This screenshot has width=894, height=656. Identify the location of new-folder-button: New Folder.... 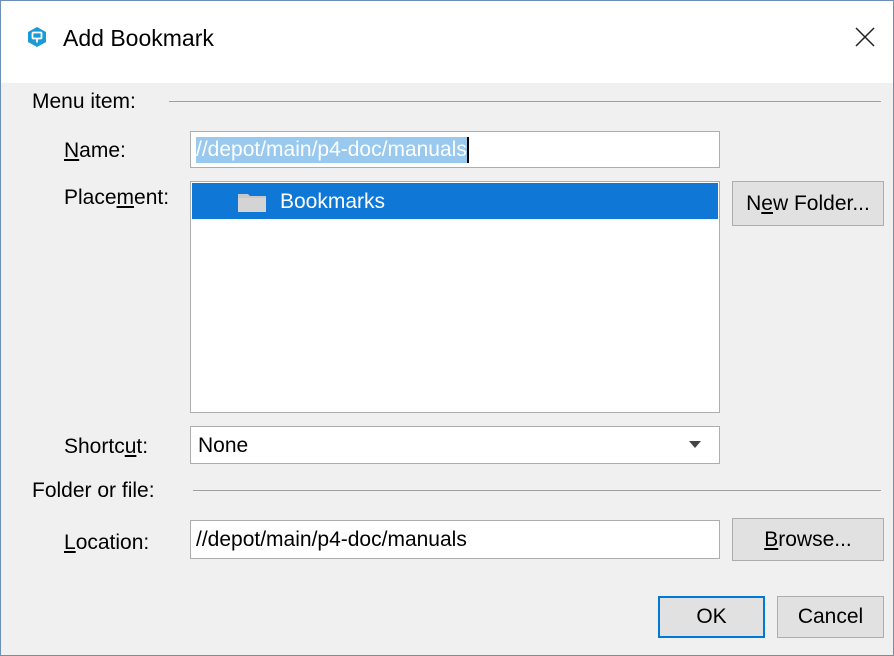
(808, 203).